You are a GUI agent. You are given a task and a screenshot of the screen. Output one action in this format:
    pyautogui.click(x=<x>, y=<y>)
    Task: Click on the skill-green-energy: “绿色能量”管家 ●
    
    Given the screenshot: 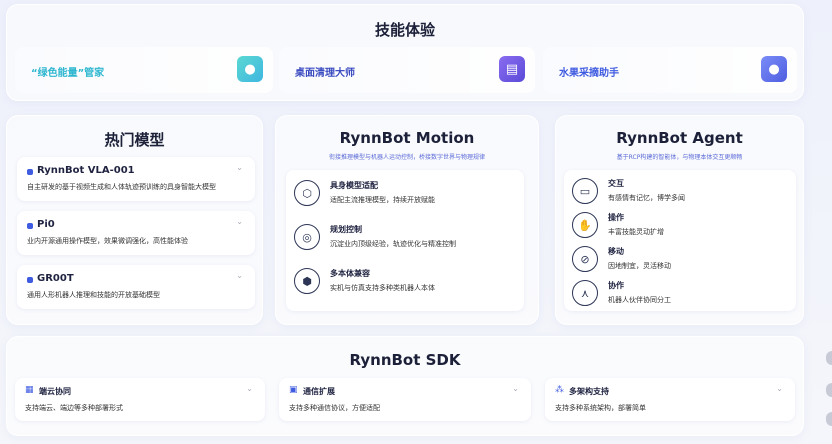 What is the action you would take?
    pyautogui.click(x=144, y=70)
    